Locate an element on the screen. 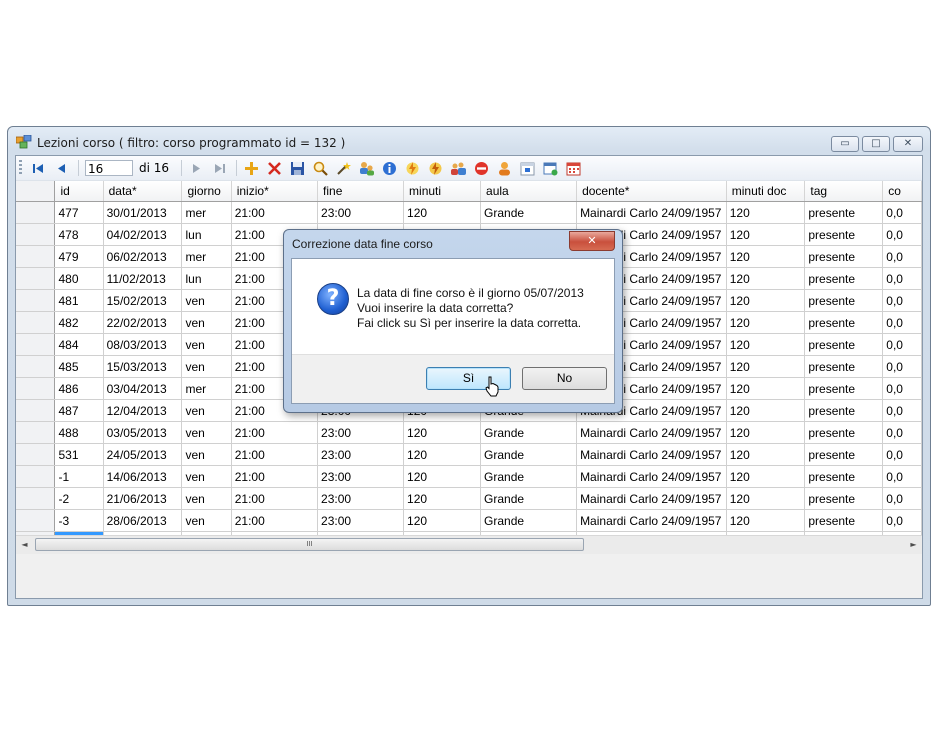 This screenshot has width=940, height=732. search-button is located at coordinates (320, 168).